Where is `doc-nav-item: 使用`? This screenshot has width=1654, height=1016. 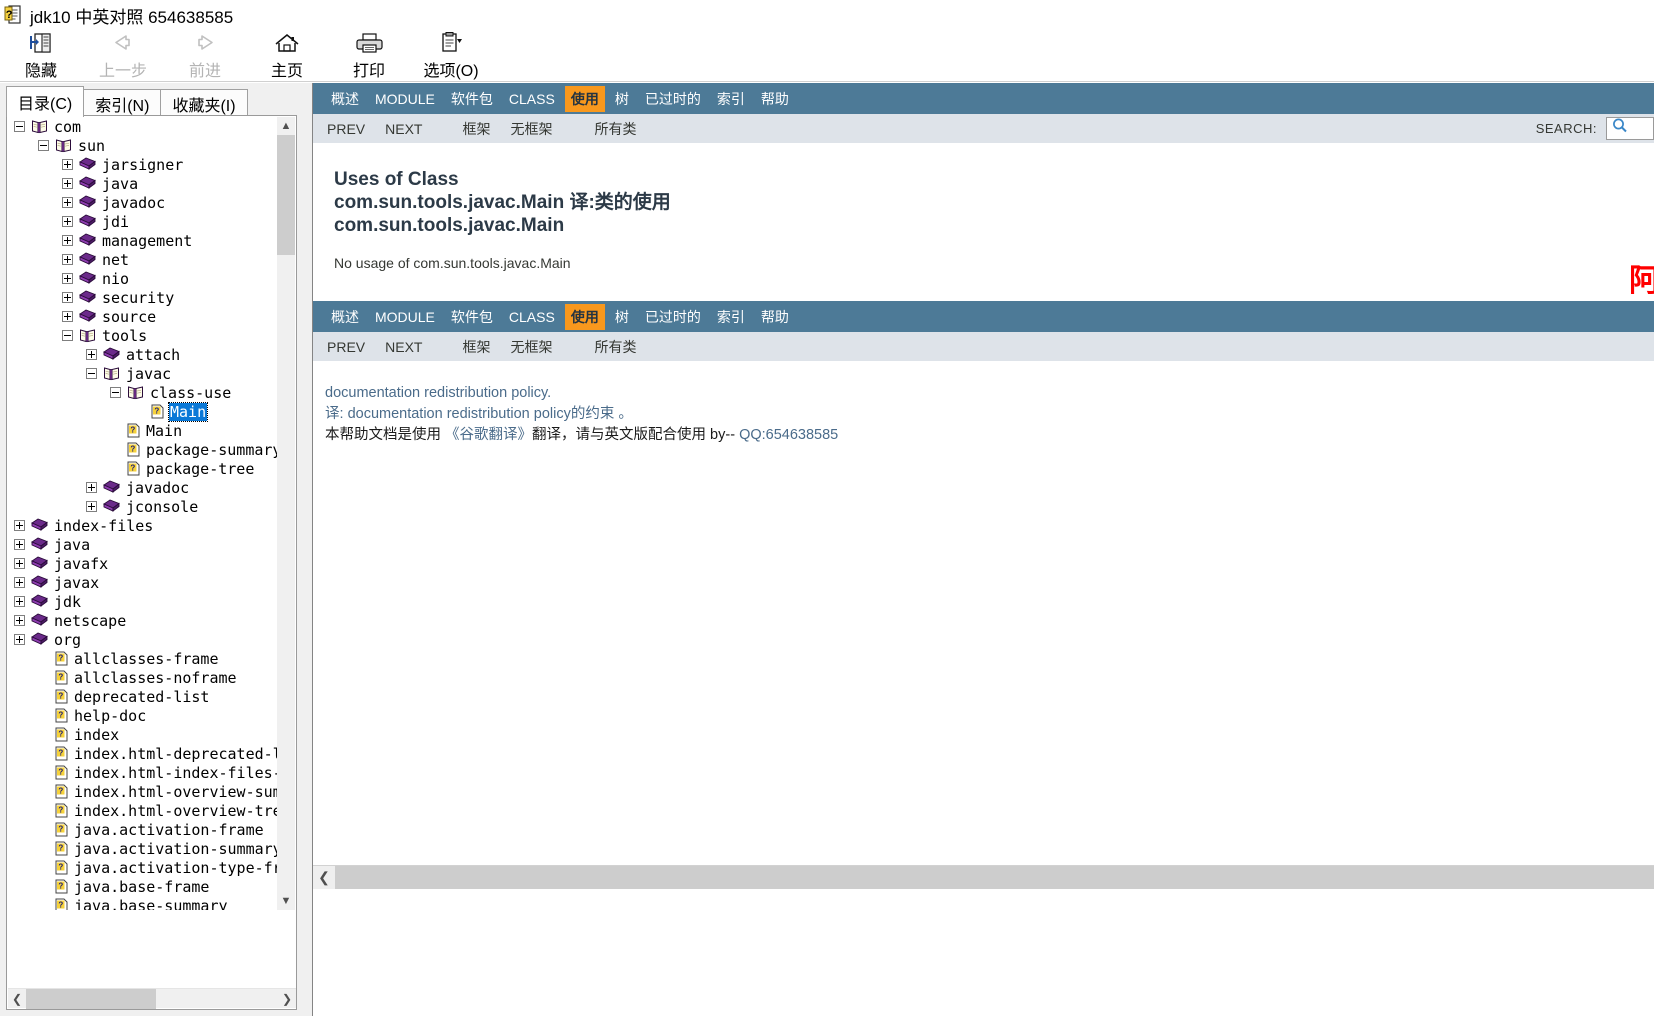 doc-nav-item: 使用 is located at coordinates (584, 98).